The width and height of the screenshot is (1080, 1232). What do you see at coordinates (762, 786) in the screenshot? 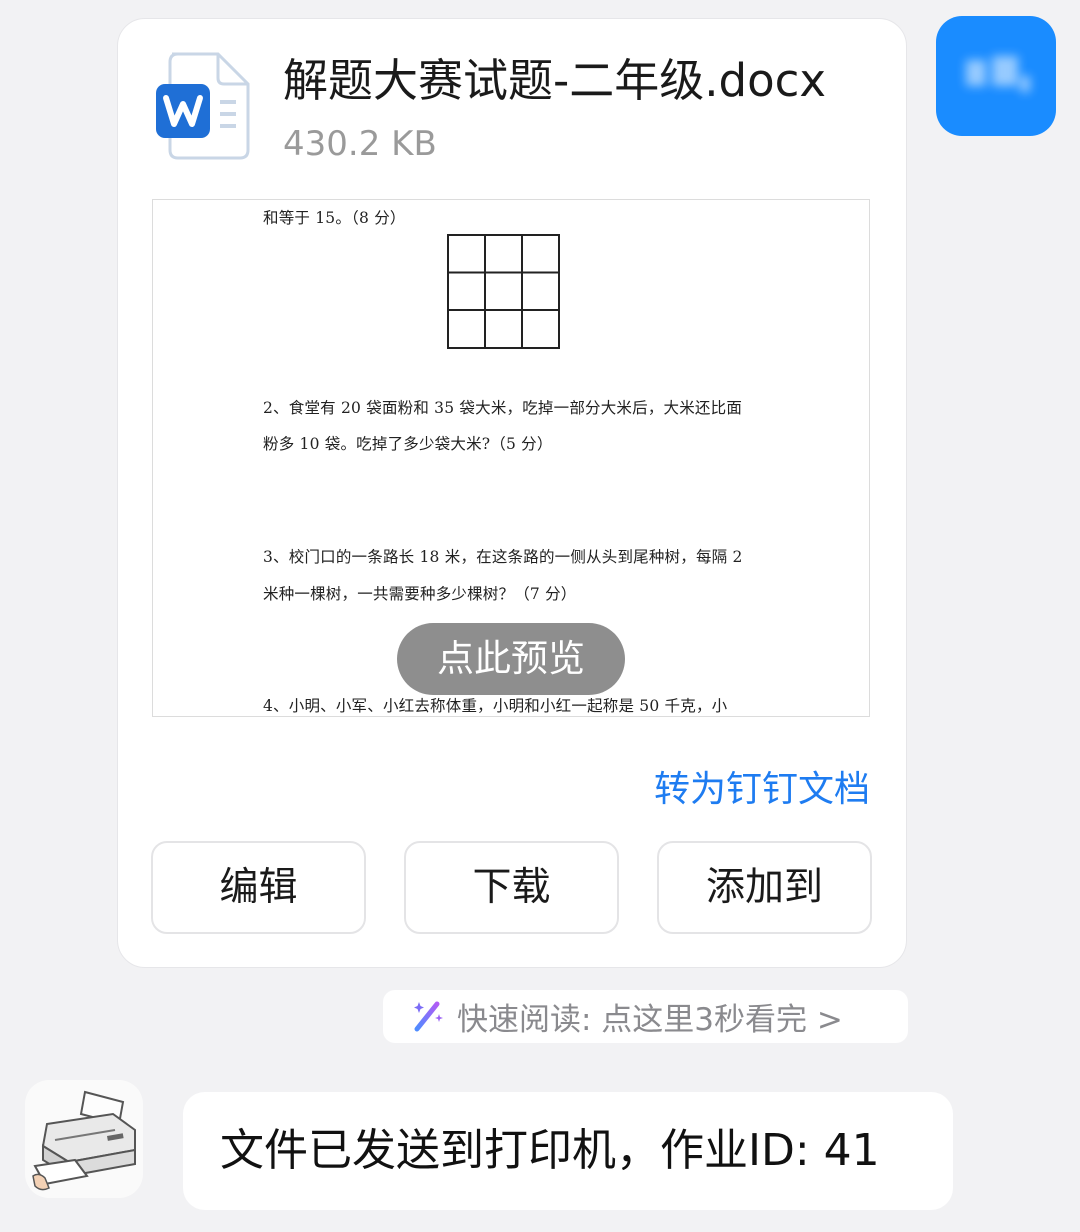
I see `convert-to-dingtalk-doc-link: 转为钉钉文档` at bounding box center [762, 786].